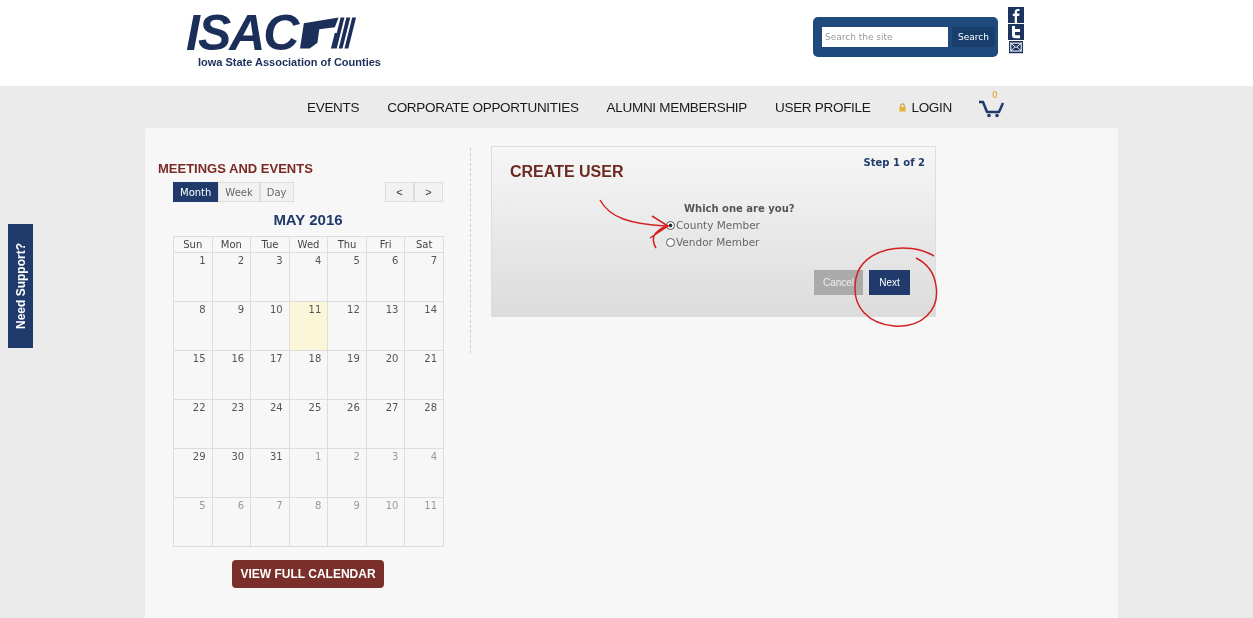 The image size is (1253, 618). I want to click on day-cell: 9, so click(232, 326).